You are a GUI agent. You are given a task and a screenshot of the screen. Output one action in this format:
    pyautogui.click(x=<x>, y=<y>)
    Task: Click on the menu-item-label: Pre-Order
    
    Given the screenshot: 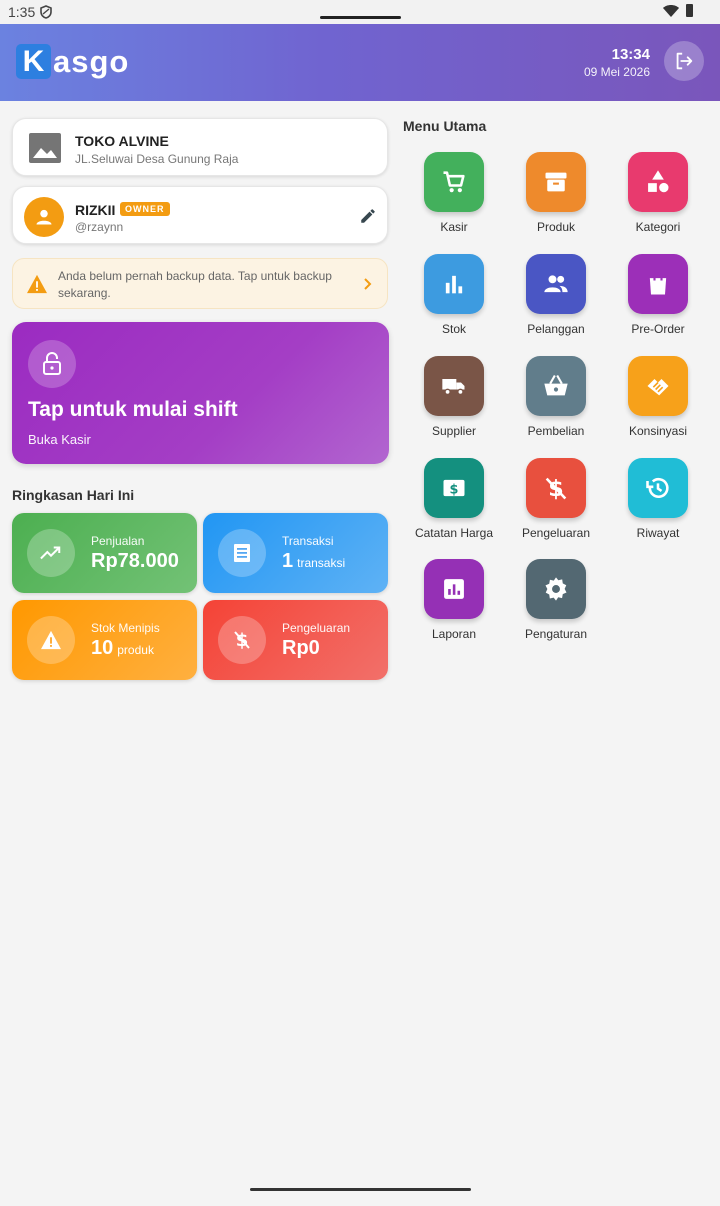 What is the action you would take?
    pyautogui.click(x=658, y=329)
    